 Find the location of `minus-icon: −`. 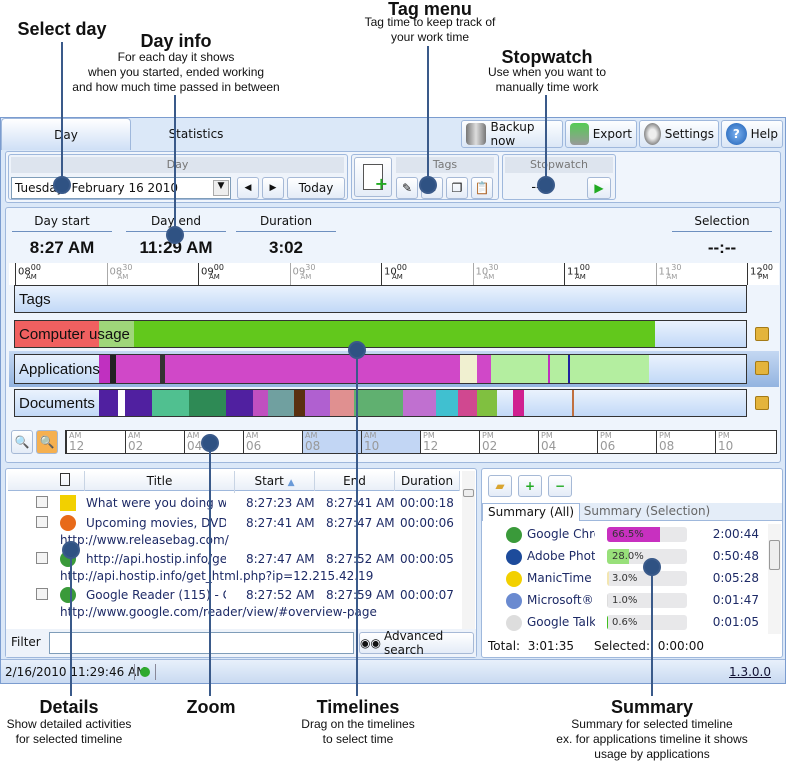

minus-icon: − is located at coordinates (560, 486).